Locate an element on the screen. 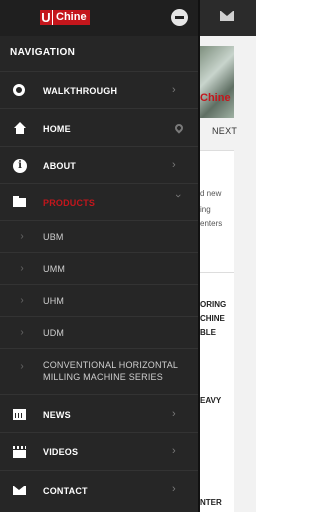  folder-icon is located at coordinates (20, 203).